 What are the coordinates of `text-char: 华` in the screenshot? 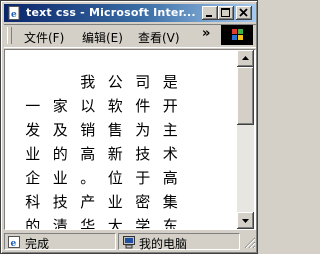 It's located at (88, 223).